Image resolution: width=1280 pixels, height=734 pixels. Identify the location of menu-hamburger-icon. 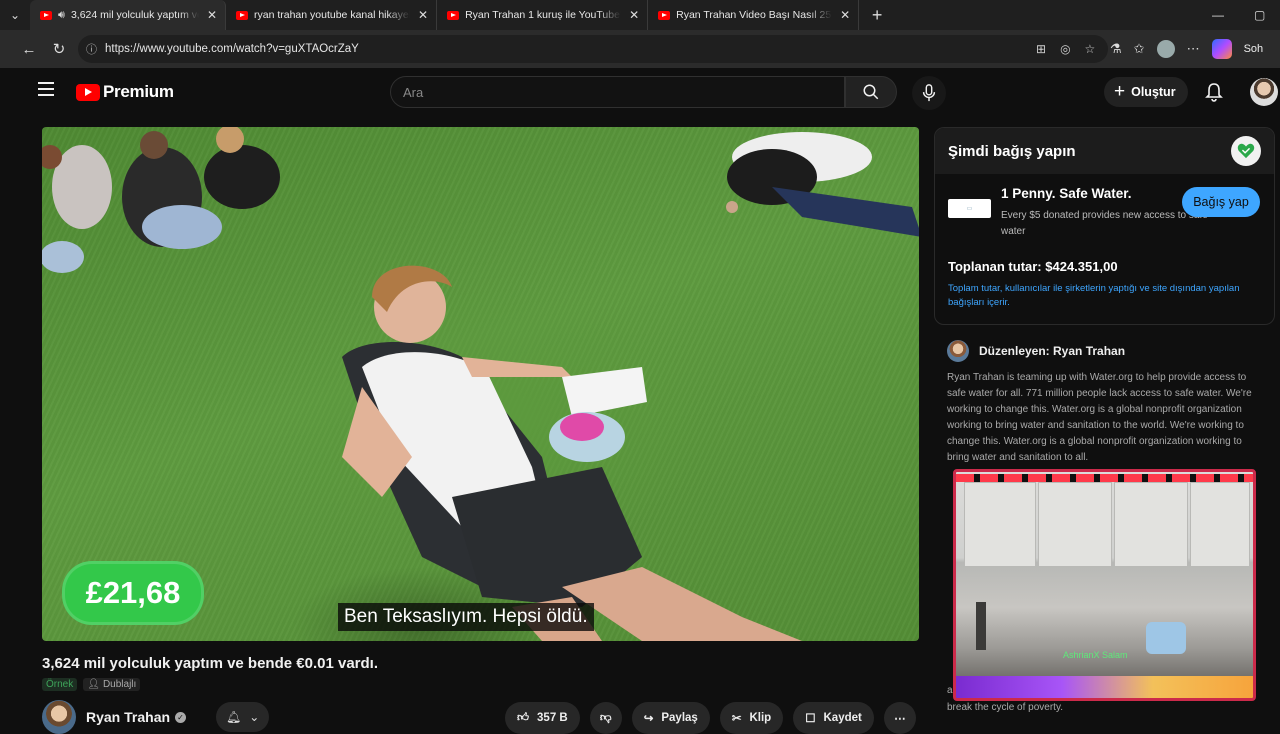
(46, 89).